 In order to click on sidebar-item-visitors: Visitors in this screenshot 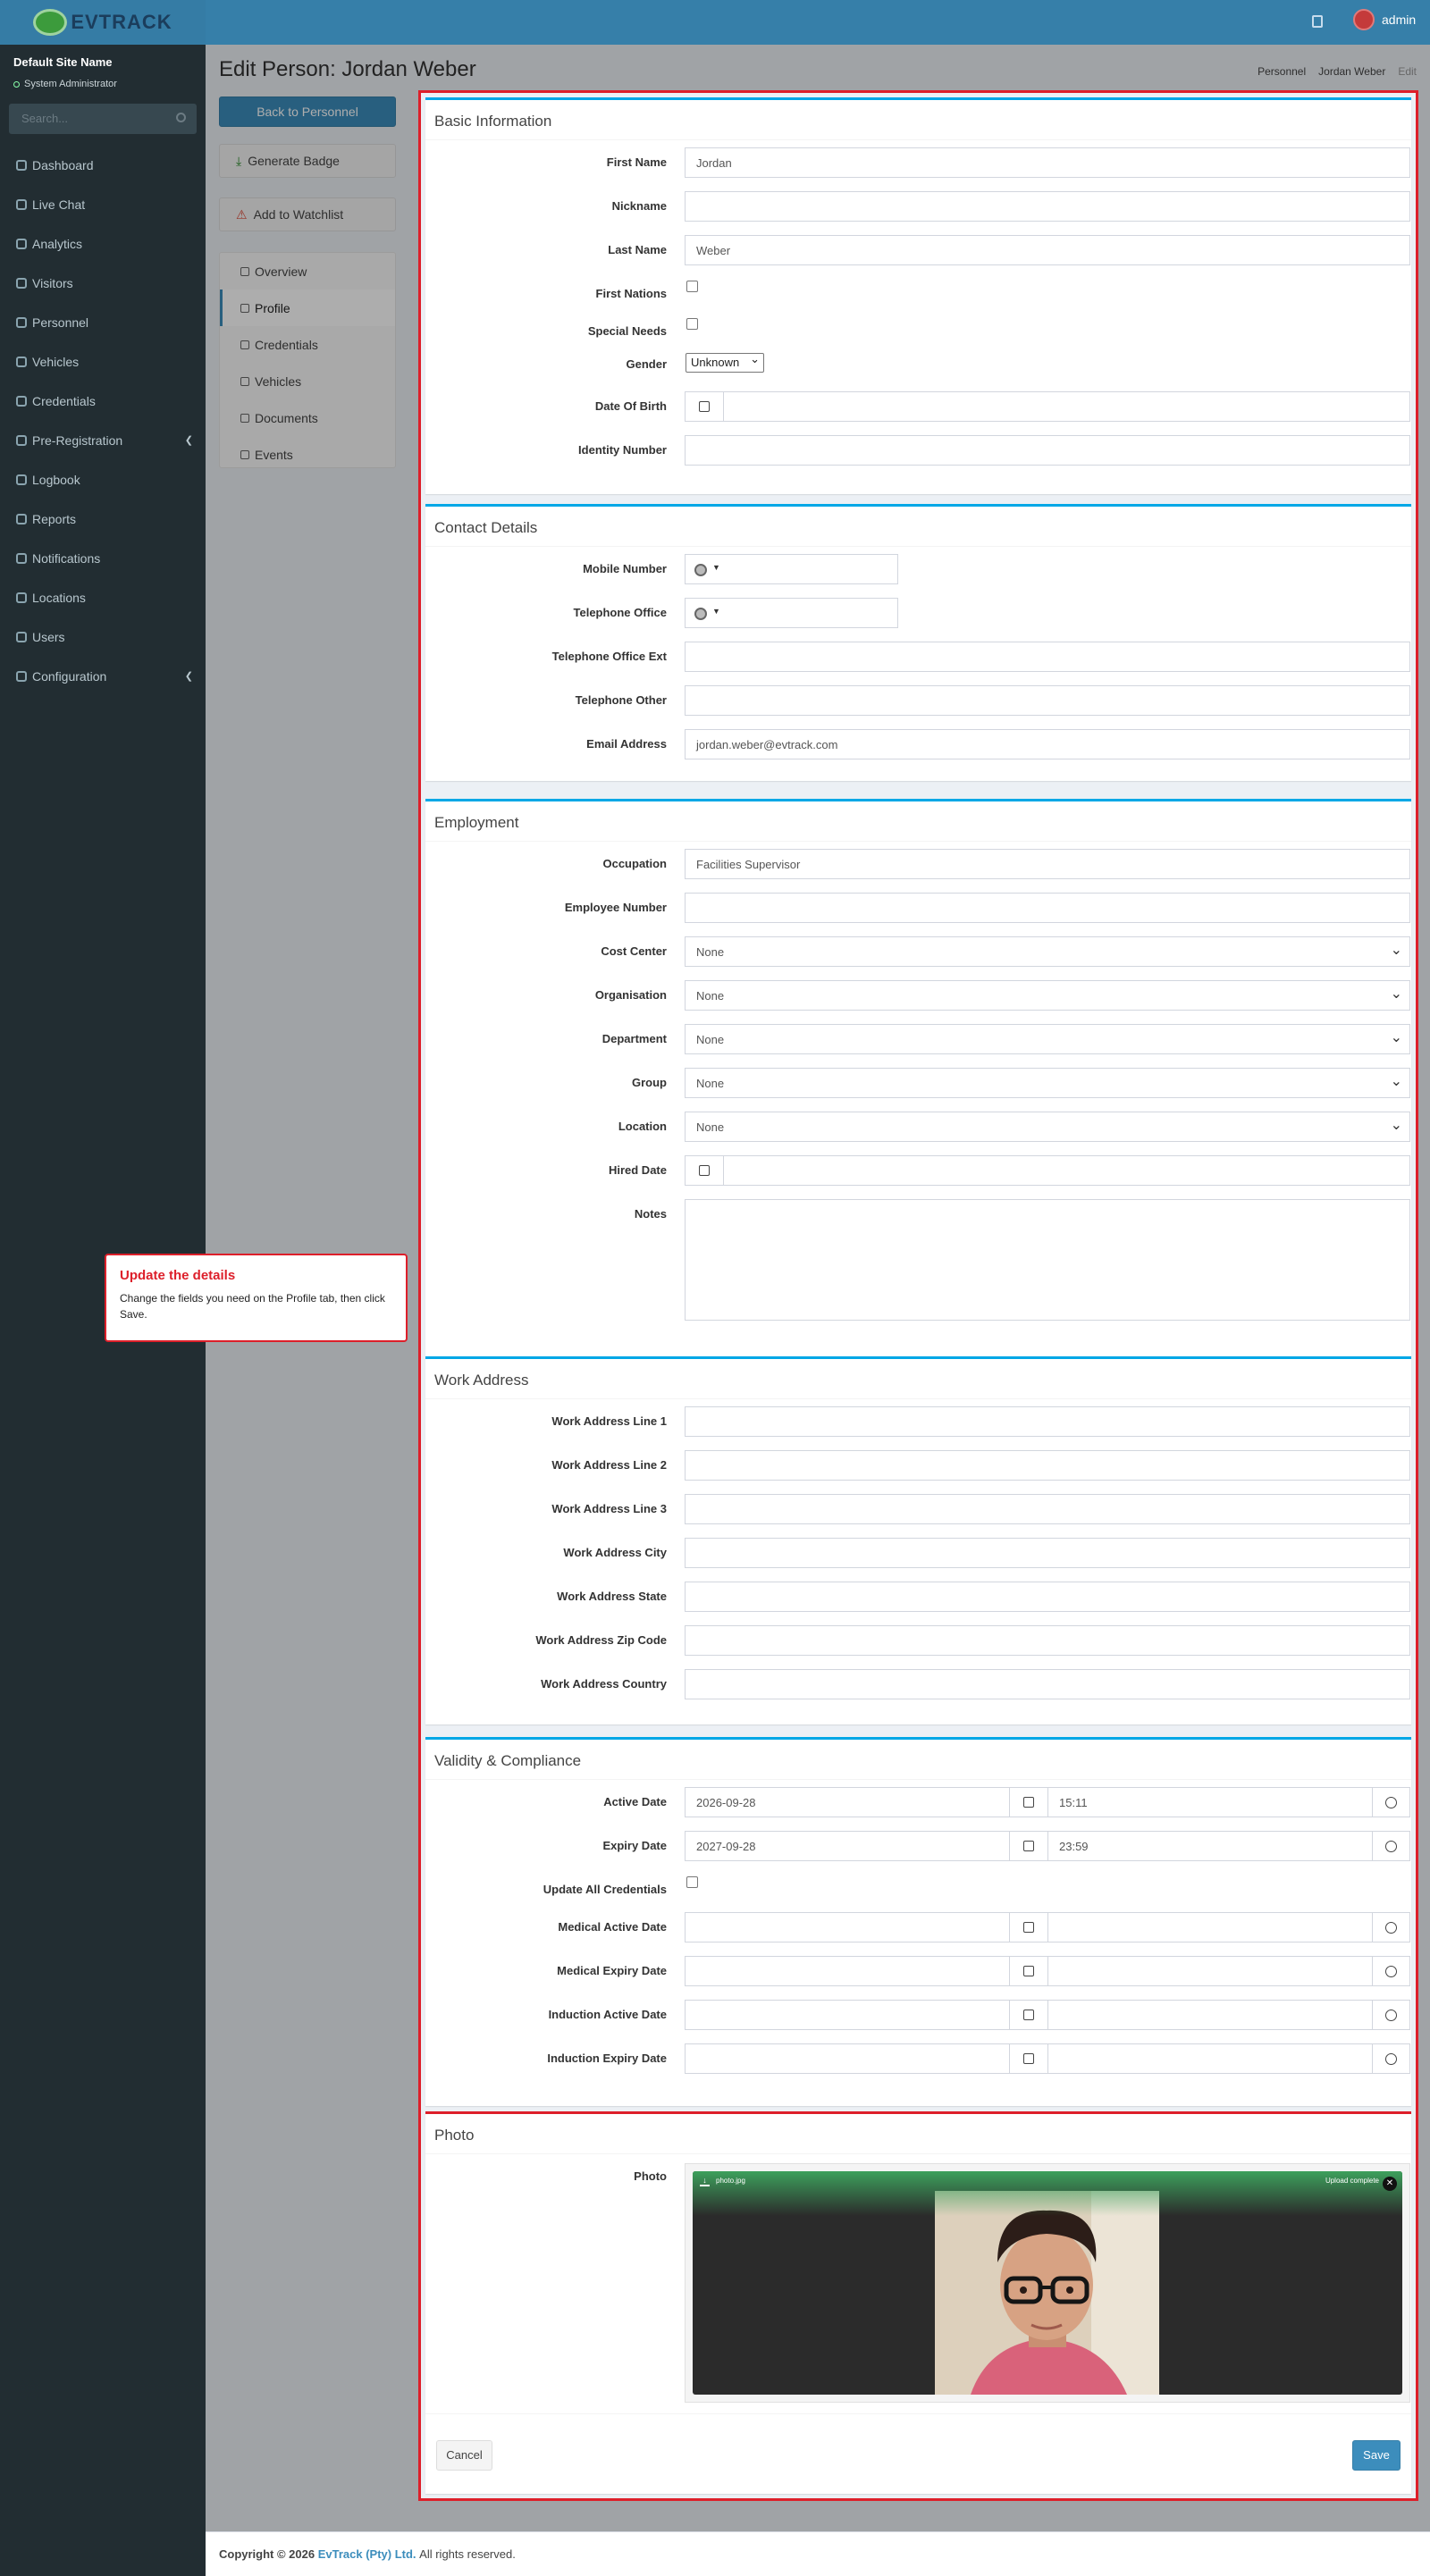, I will do `click(103, 283)`.